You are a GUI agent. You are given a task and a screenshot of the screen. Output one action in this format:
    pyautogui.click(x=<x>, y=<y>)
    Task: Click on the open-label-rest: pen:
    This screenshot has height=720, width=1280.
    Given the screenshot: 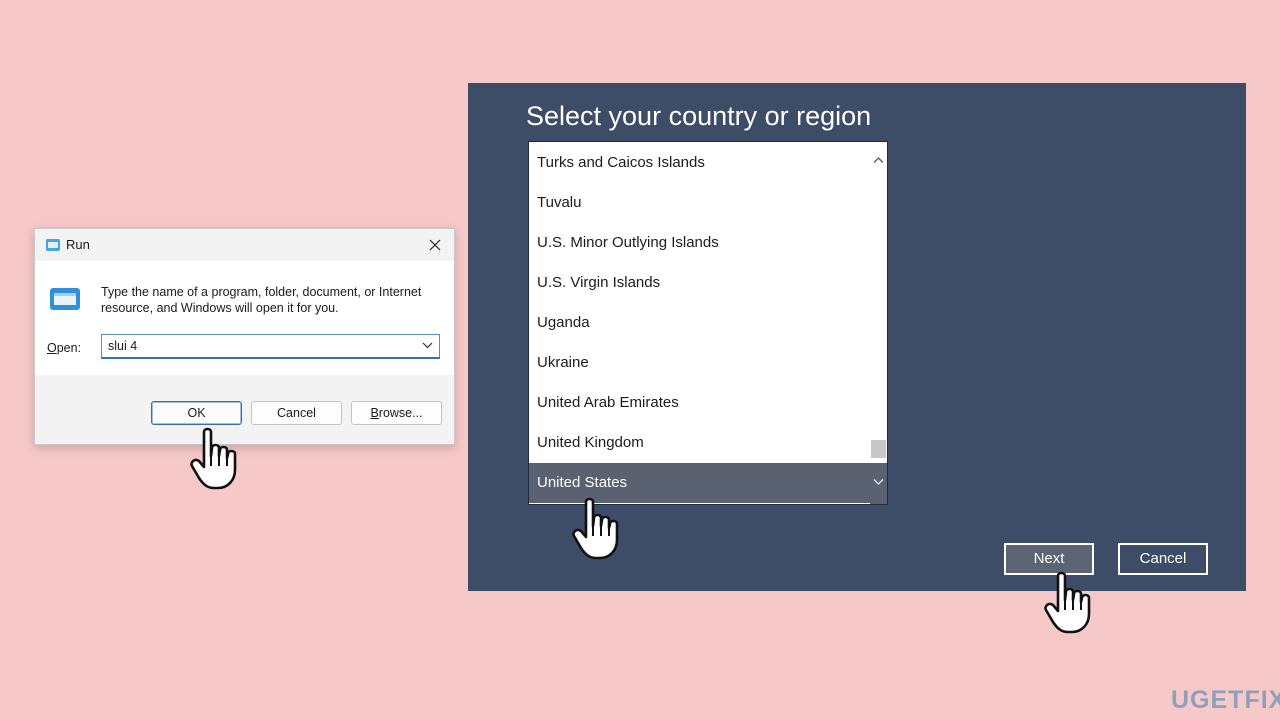 What is the action you would take?
    pyautogui.click(x=69, y=348)
    